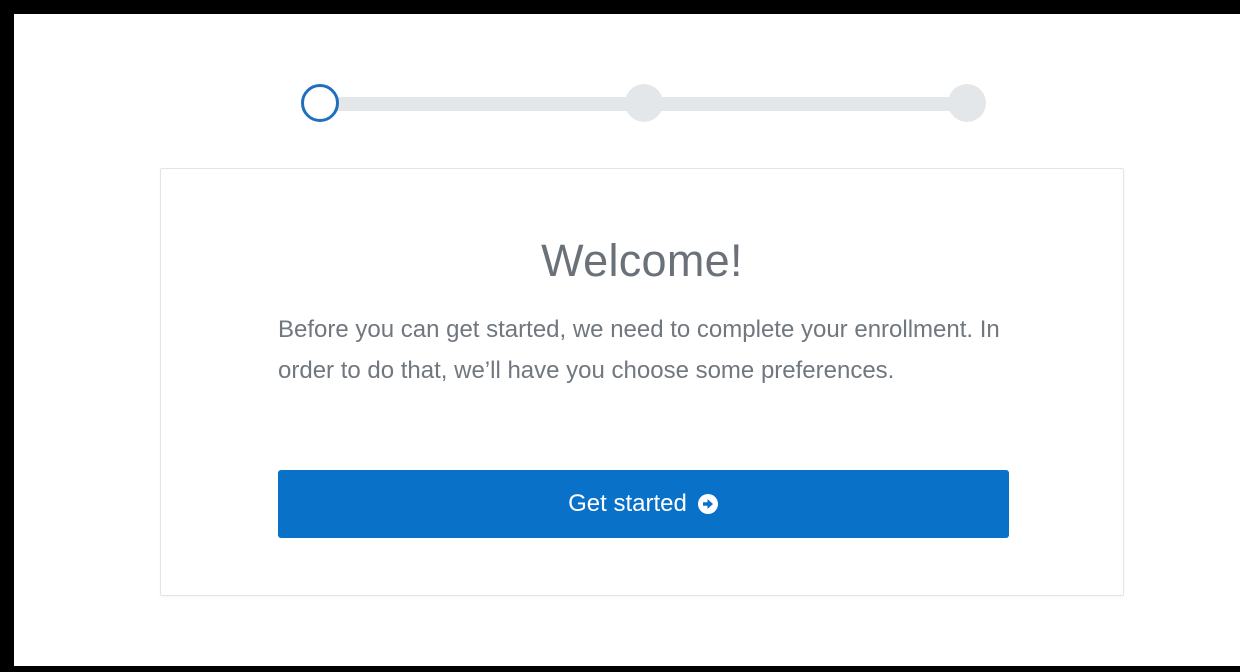 This screenshot has width=1240, height=672. I want to click on get-started-button: Get started, so click(643, 504).